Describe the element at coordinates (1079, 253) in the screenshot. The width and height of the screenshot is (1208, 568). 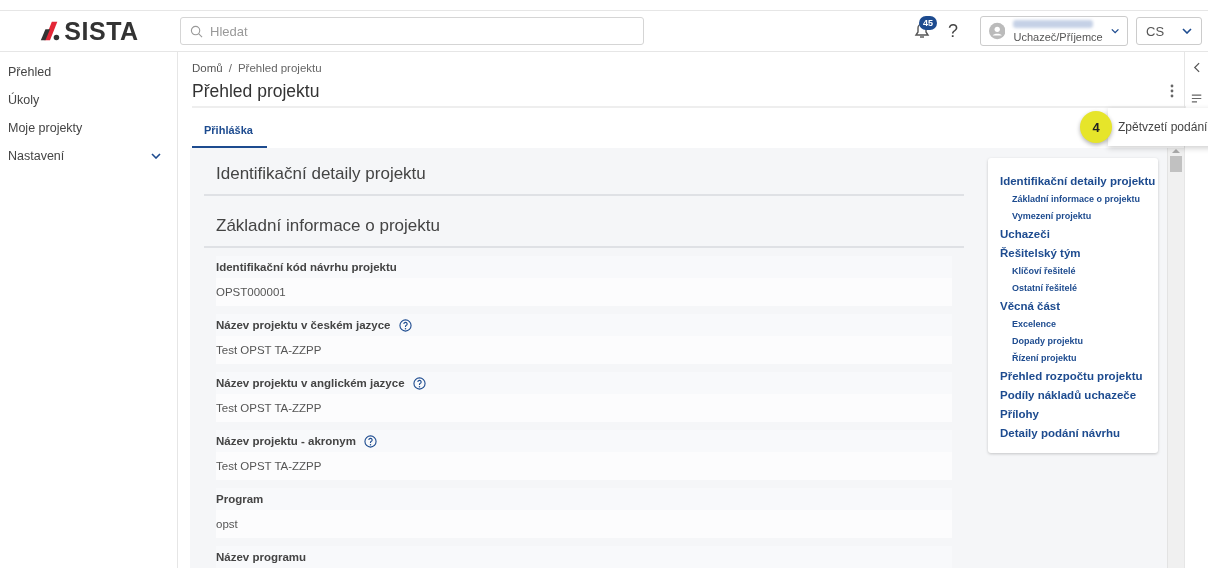
I see `toc-link: Řešitelský tým` at that location.